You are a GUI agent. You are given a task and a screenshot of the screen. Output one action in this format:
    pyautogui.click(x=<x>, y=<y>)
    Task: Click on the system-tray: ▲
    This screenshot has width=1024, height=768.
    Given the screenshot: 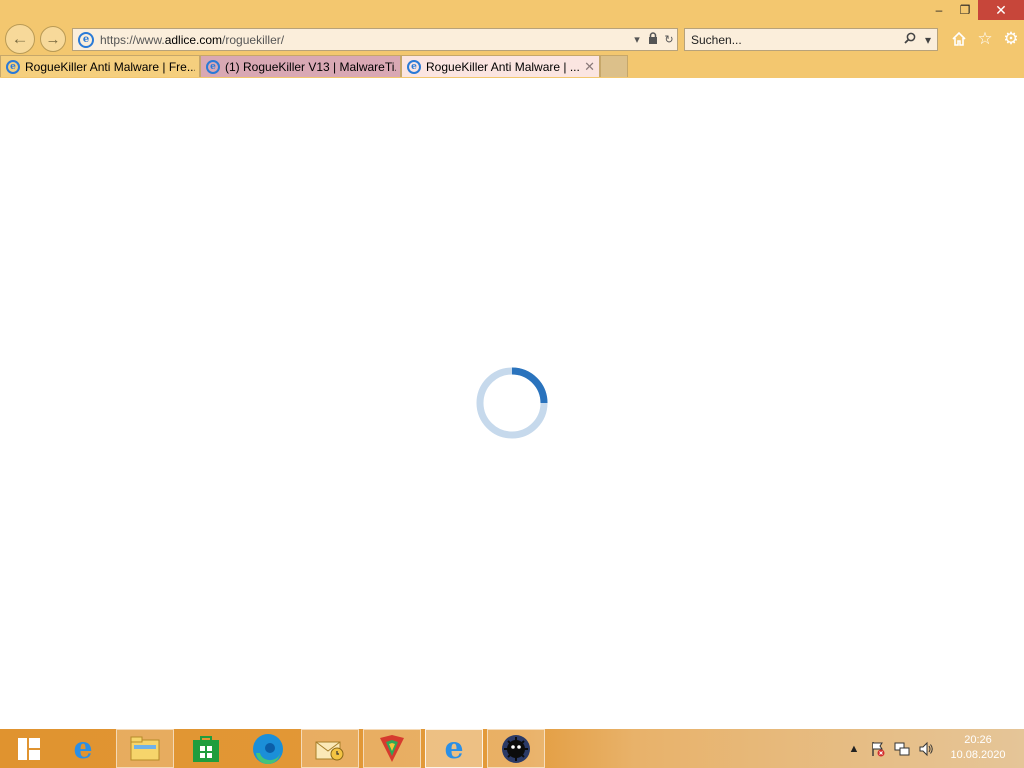 What is the action you would take?
    pyautogui.click(x=890, y=748)
    